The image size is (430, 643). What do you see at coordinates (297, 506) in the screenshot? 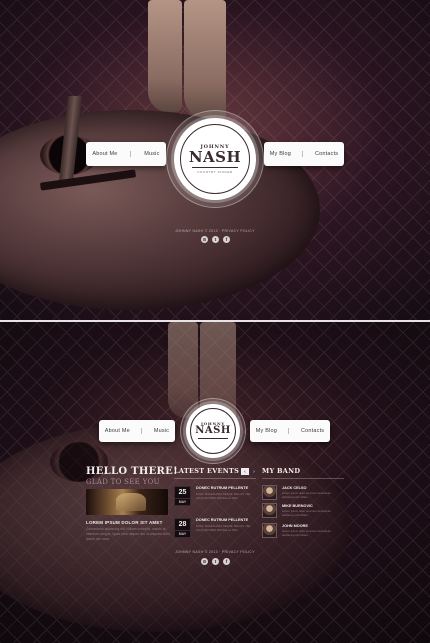
I see `member-name: MIKE BURNOVIC` at bounding box center [297, 506].